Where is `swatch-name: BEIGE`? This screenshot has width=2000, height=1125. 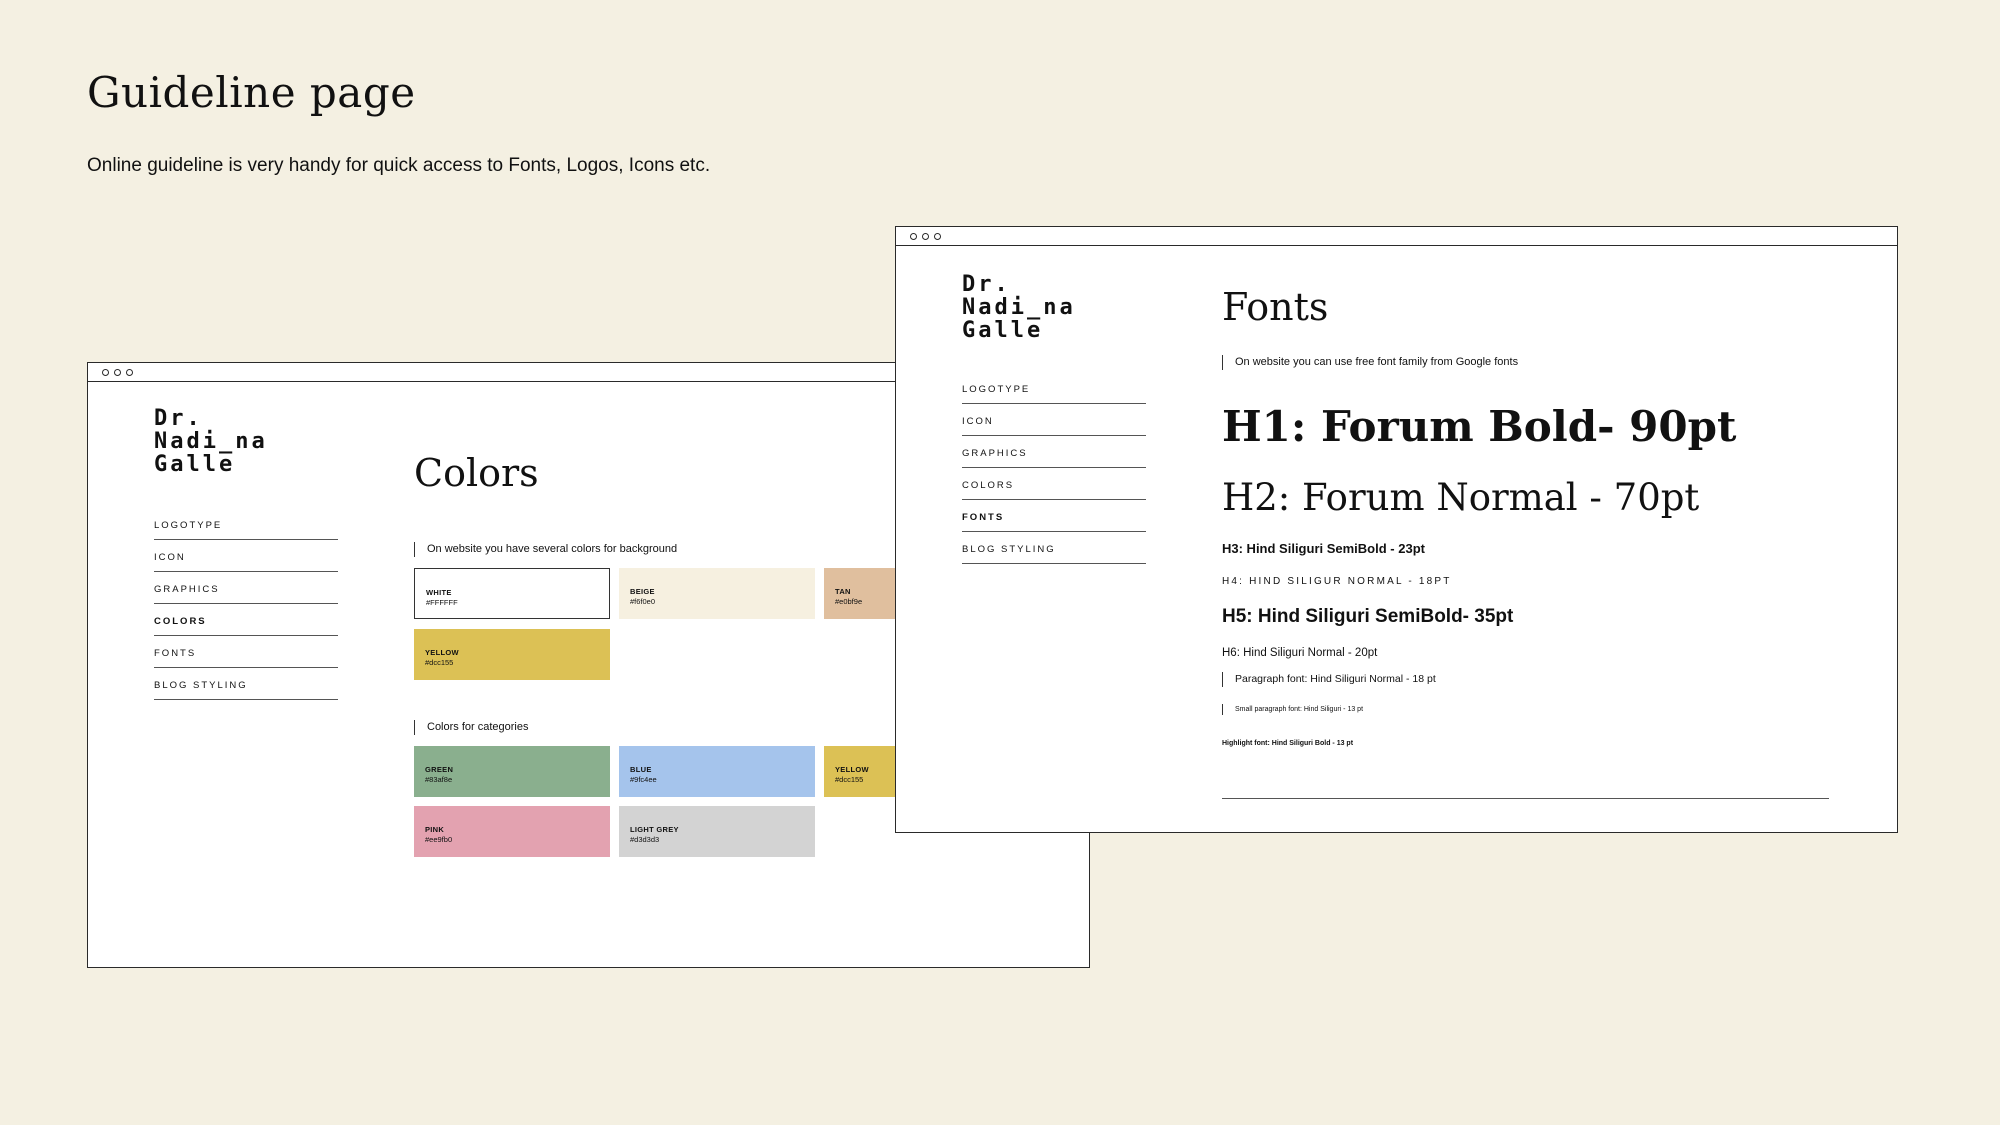
swatch-name: BEIGE is located at coordinates (642, 591).